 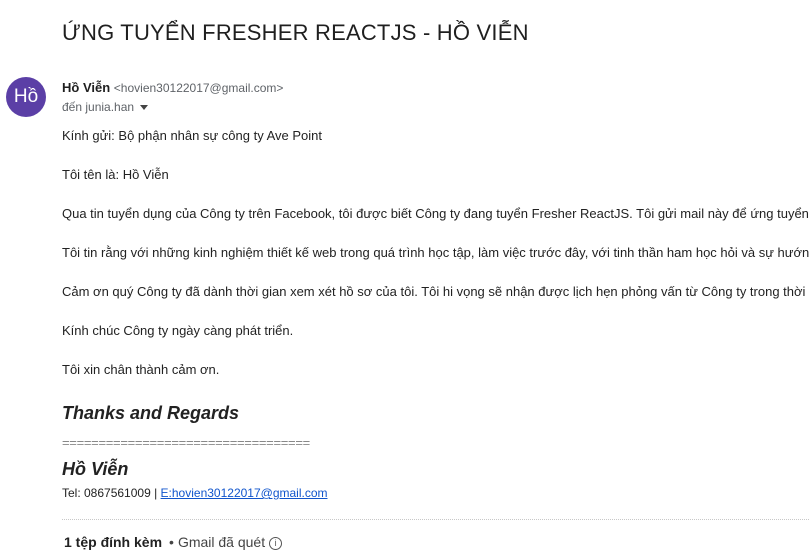 I want to click on attachments-summary: 1 tệp đính kèm • Gmail đã quét i, so click(x=173, y=542).